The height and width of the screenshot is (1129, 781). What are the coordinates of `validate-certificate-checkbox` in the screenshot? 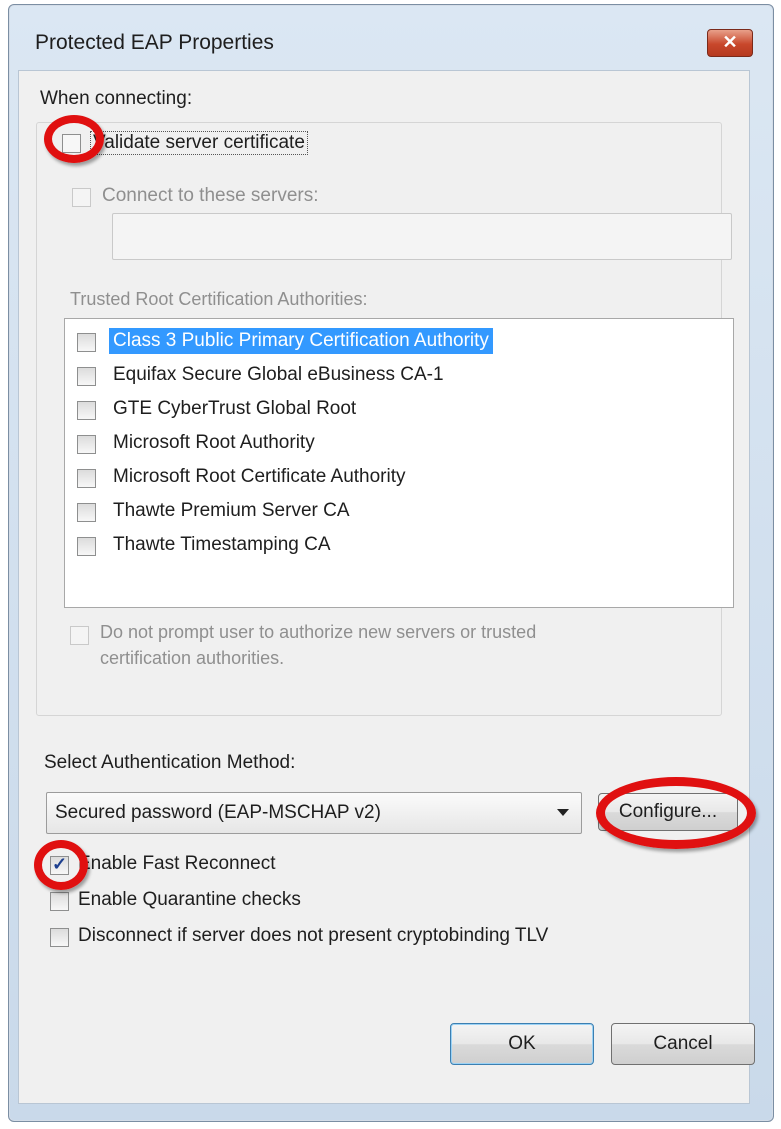 It's located at (71, 143).